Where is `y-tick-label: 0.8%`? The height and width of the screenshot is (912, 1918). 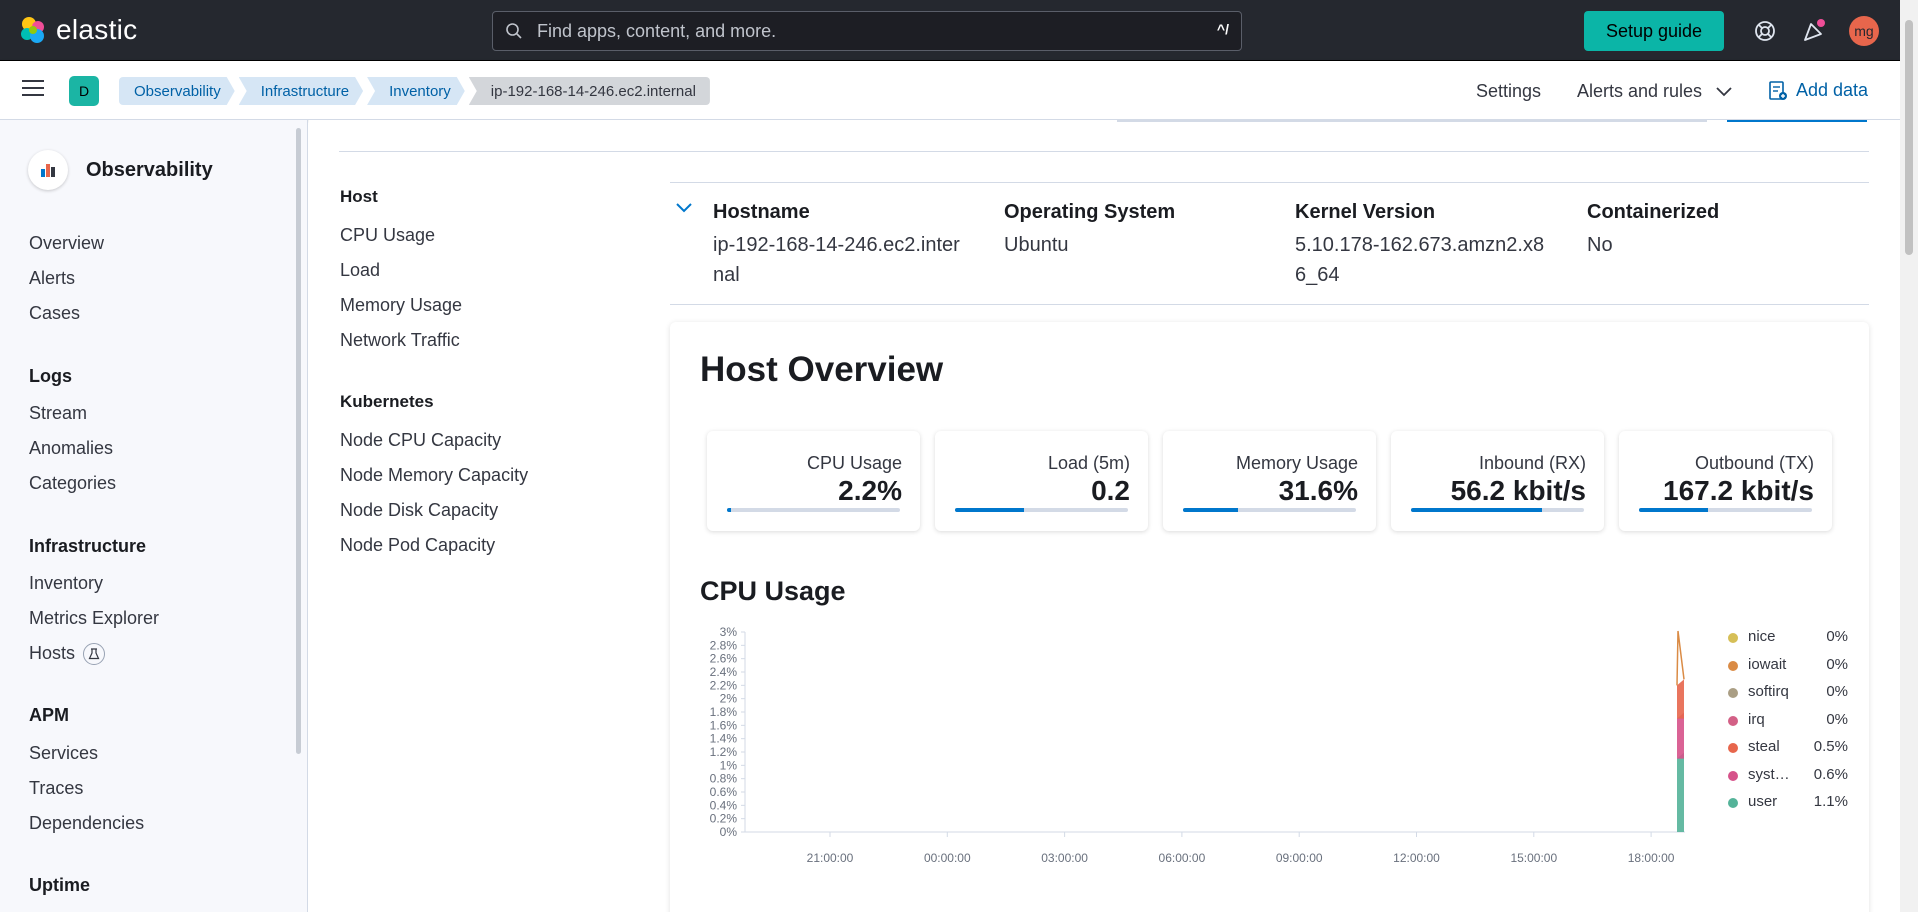 y-tick-label: 0.8% is located at coordinates (724, 779).